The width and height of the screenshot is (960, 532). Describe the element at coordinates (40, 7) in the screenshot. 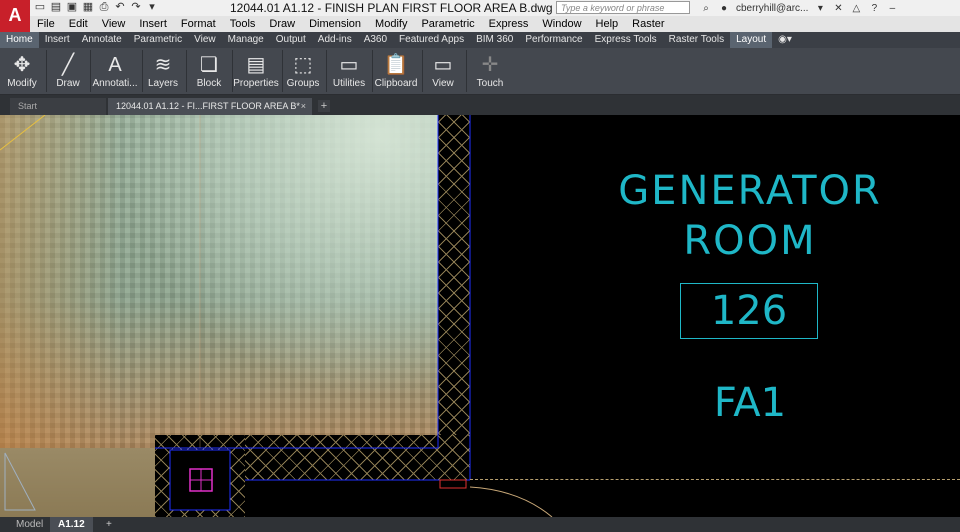

I see `new-file-icon: ▭` at that location.